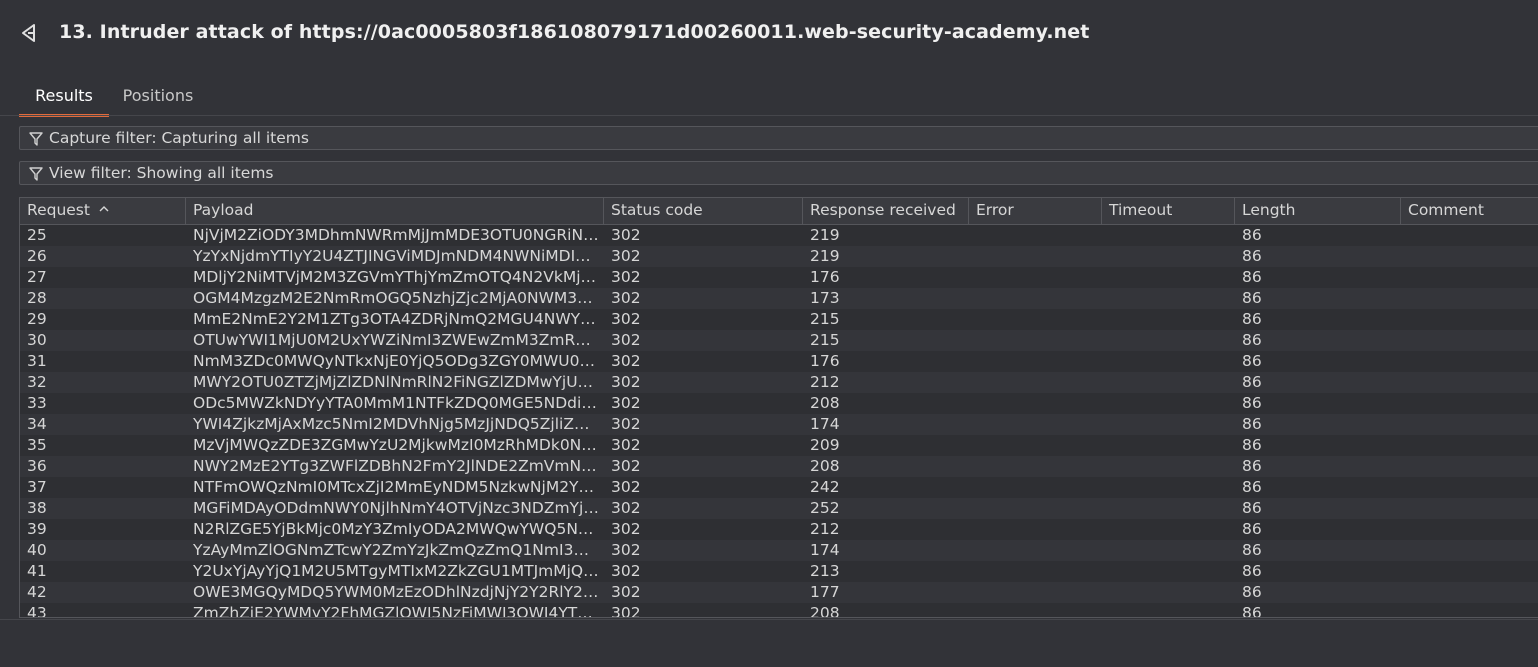 The height and width of the screenshot is (667, 1538). Describe the element at coordinates (37, 424) in the screenshot. I see `cell-request: 34` at that location.